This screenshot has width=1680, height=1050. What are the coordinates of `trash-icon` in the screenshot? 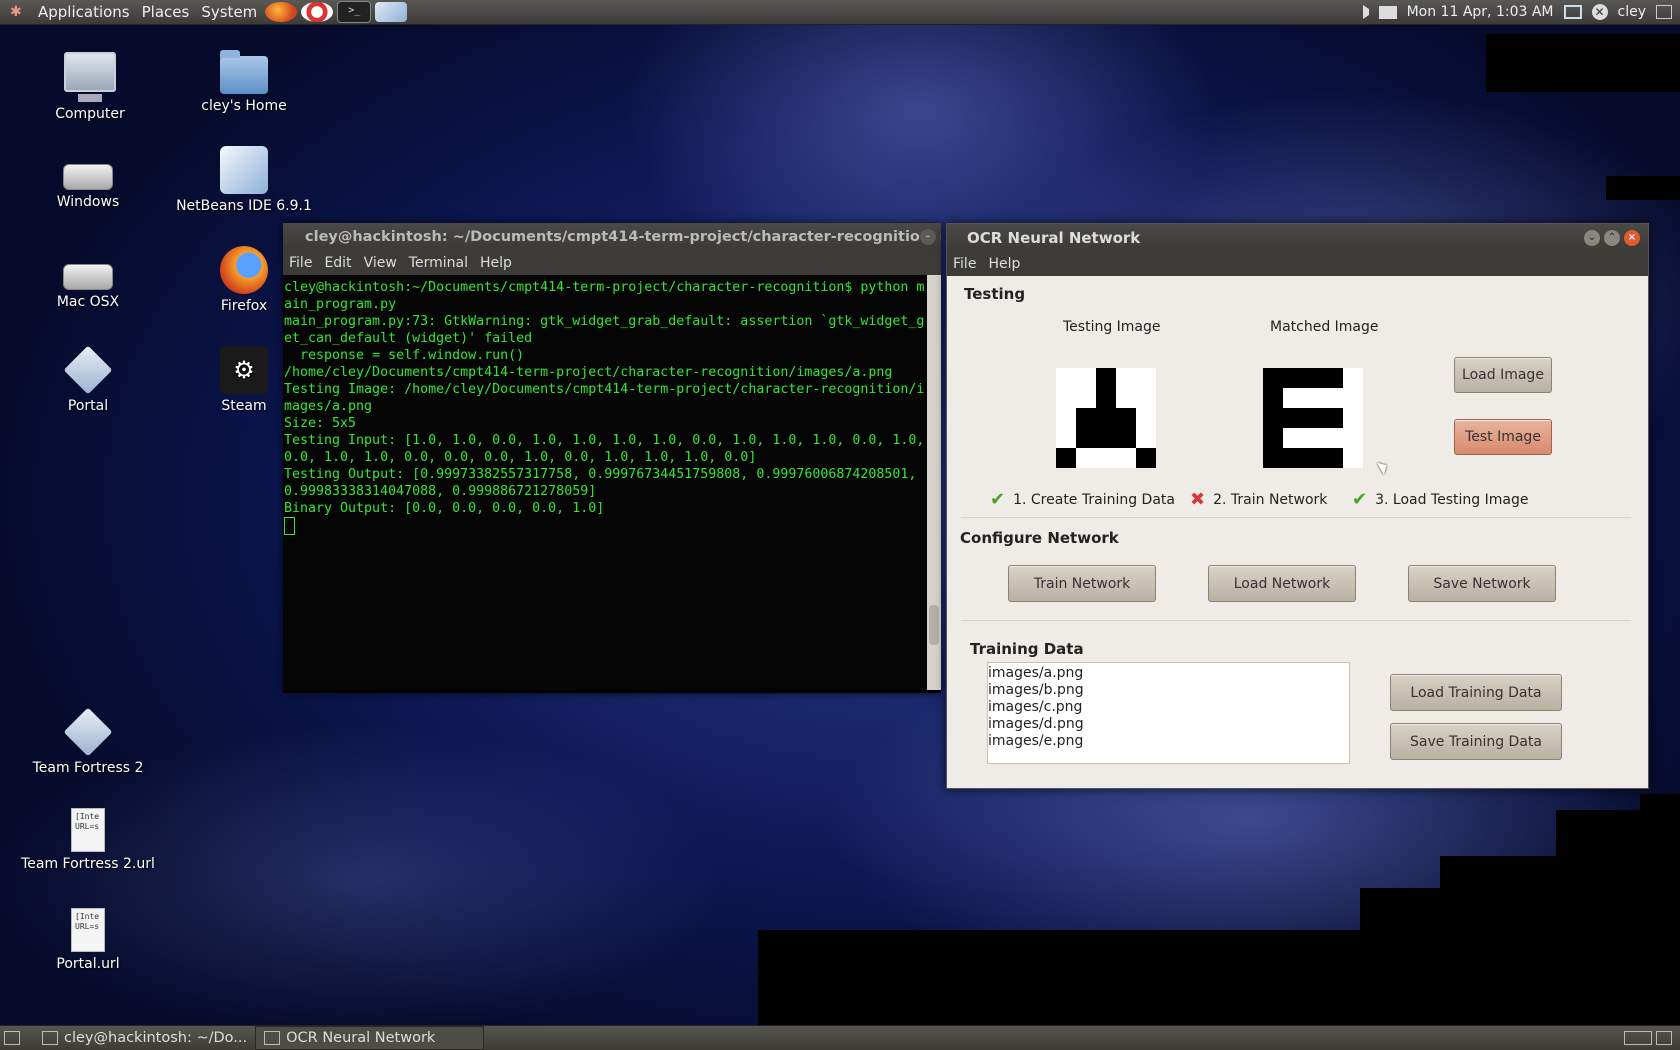 It's located at (1664, 1038).